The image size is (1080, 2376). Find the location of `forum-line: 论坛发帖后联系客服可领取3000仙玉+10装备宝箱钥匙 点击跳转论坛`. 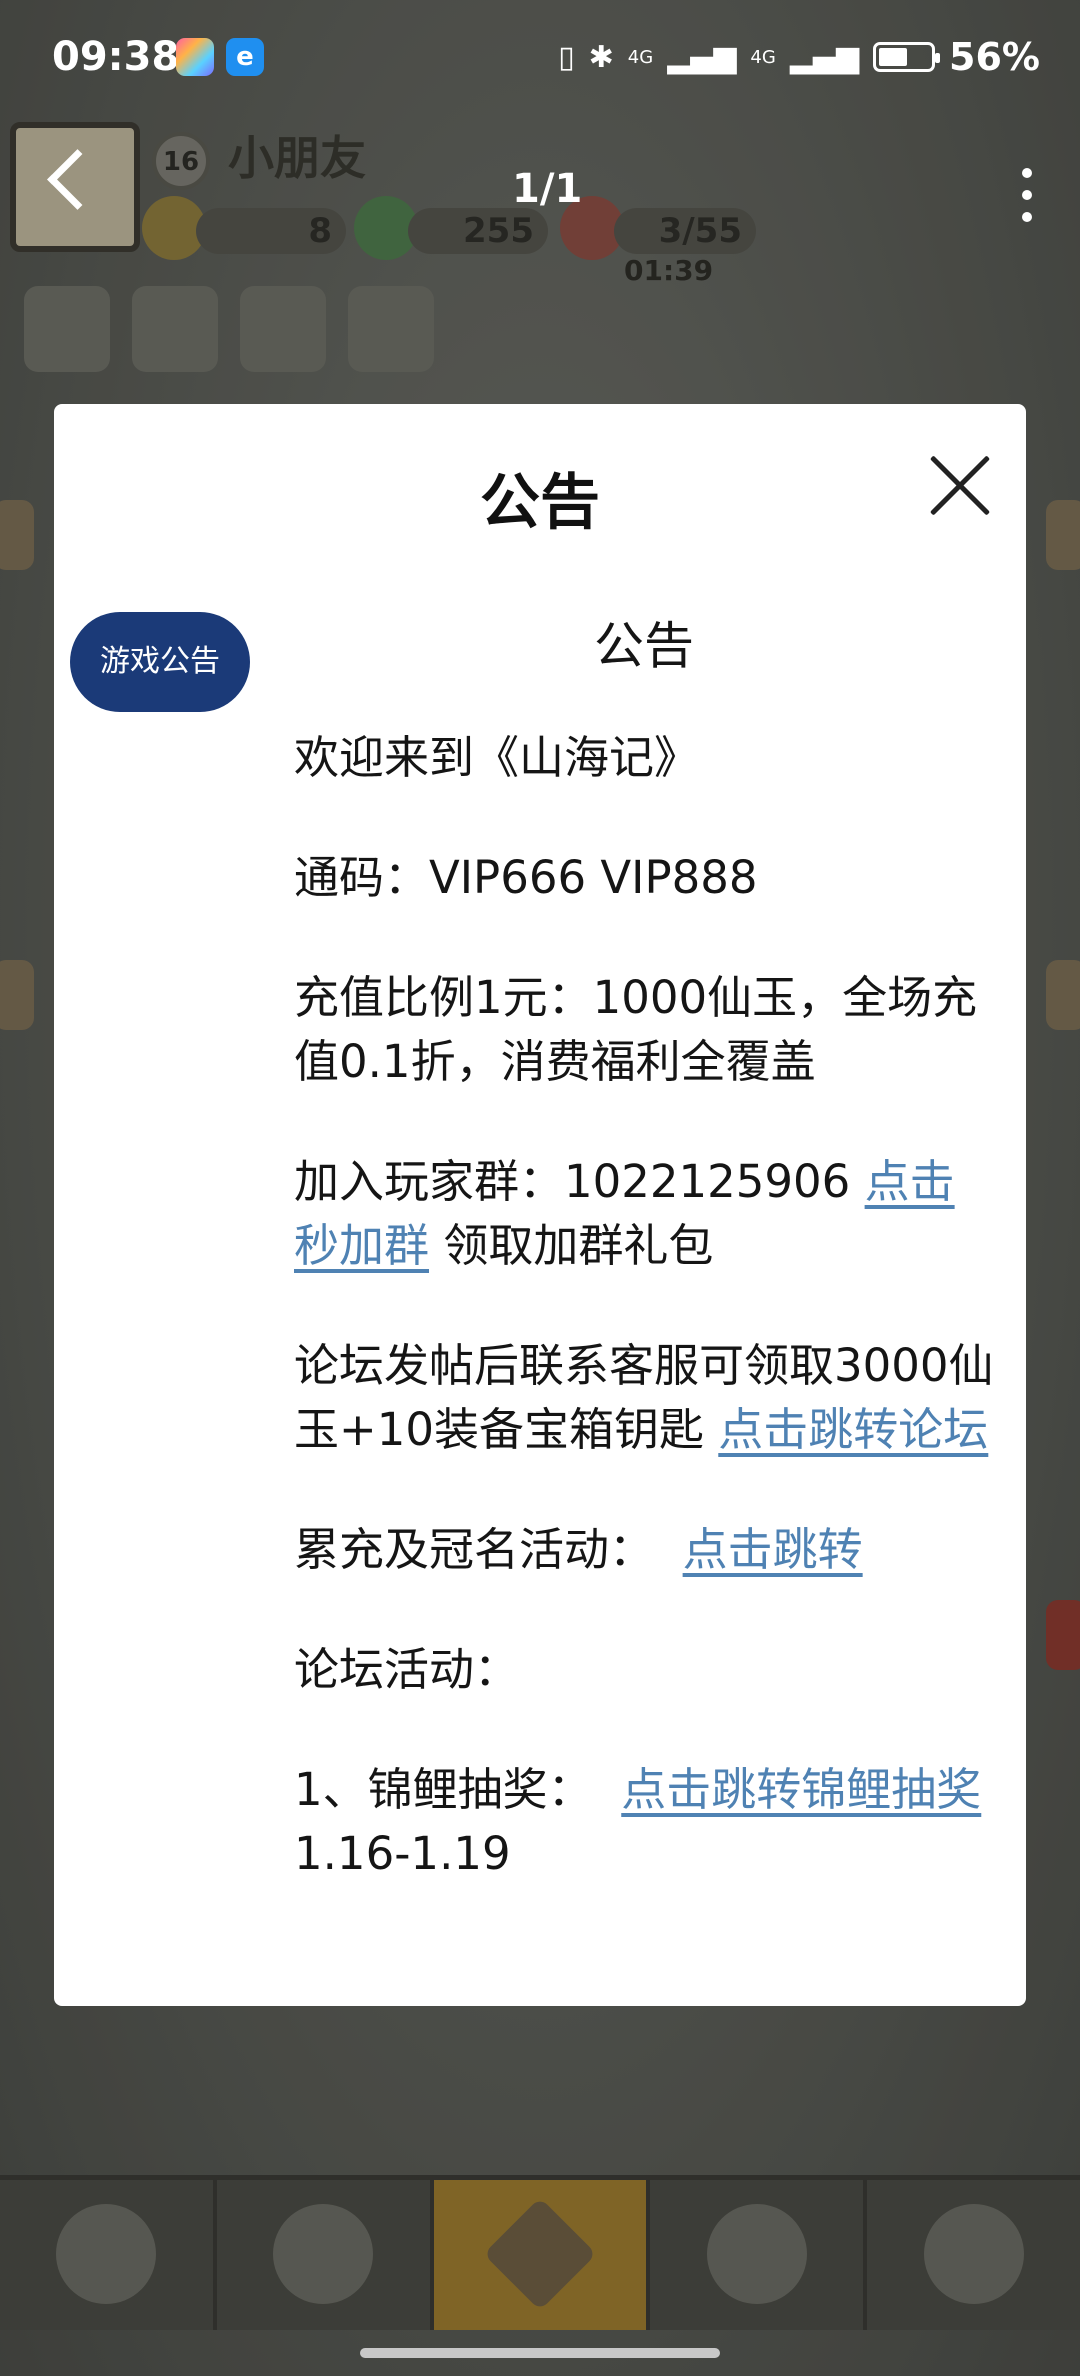

forum-line: 论坛发帖后联系客服可领取3000仙玉+10装备宝箱钥匙 点击跳转论坛 is located at coordinates (644, 1398).